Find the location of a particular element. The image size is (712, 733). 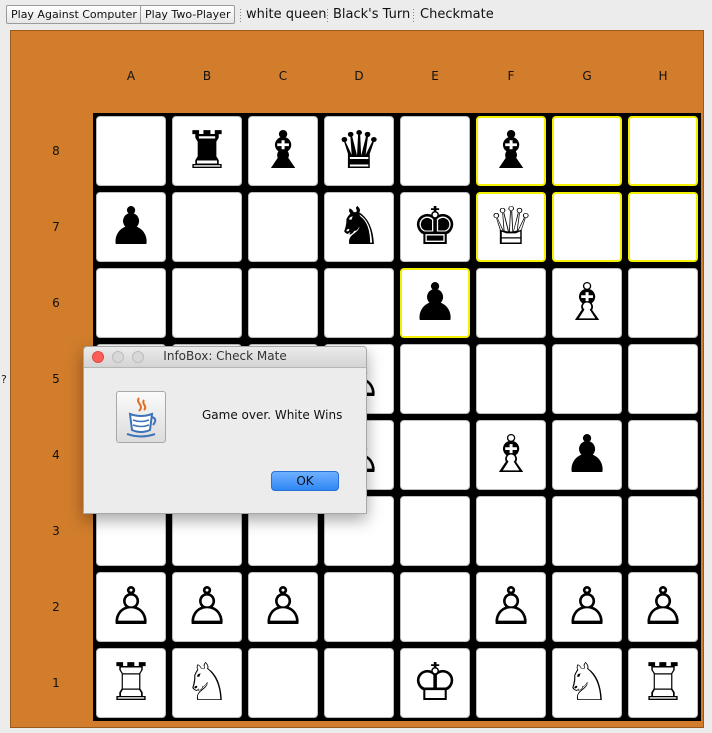

square-b8: ♜ is located at coordinates (207, 151).